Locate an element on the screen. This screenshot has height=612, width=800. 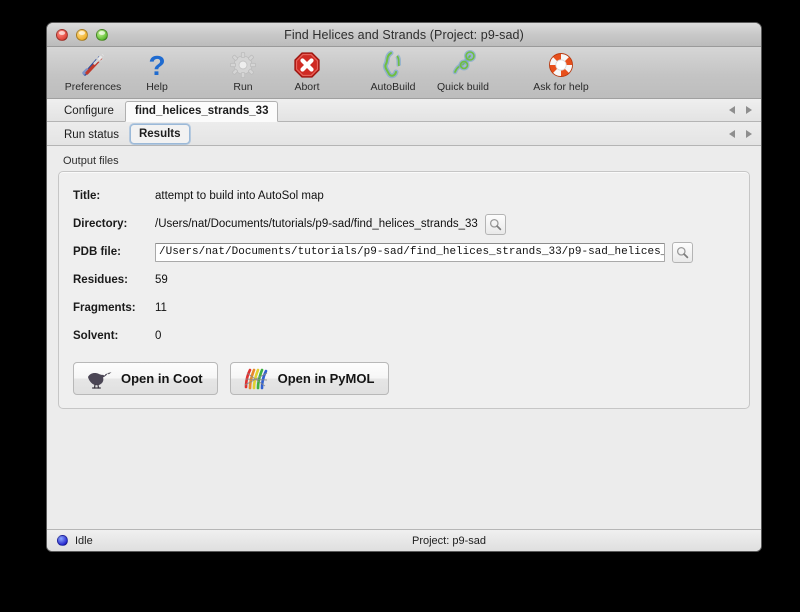
toolbar-button-ask-for-help: Ask for help is located at coordinates (561, 70).